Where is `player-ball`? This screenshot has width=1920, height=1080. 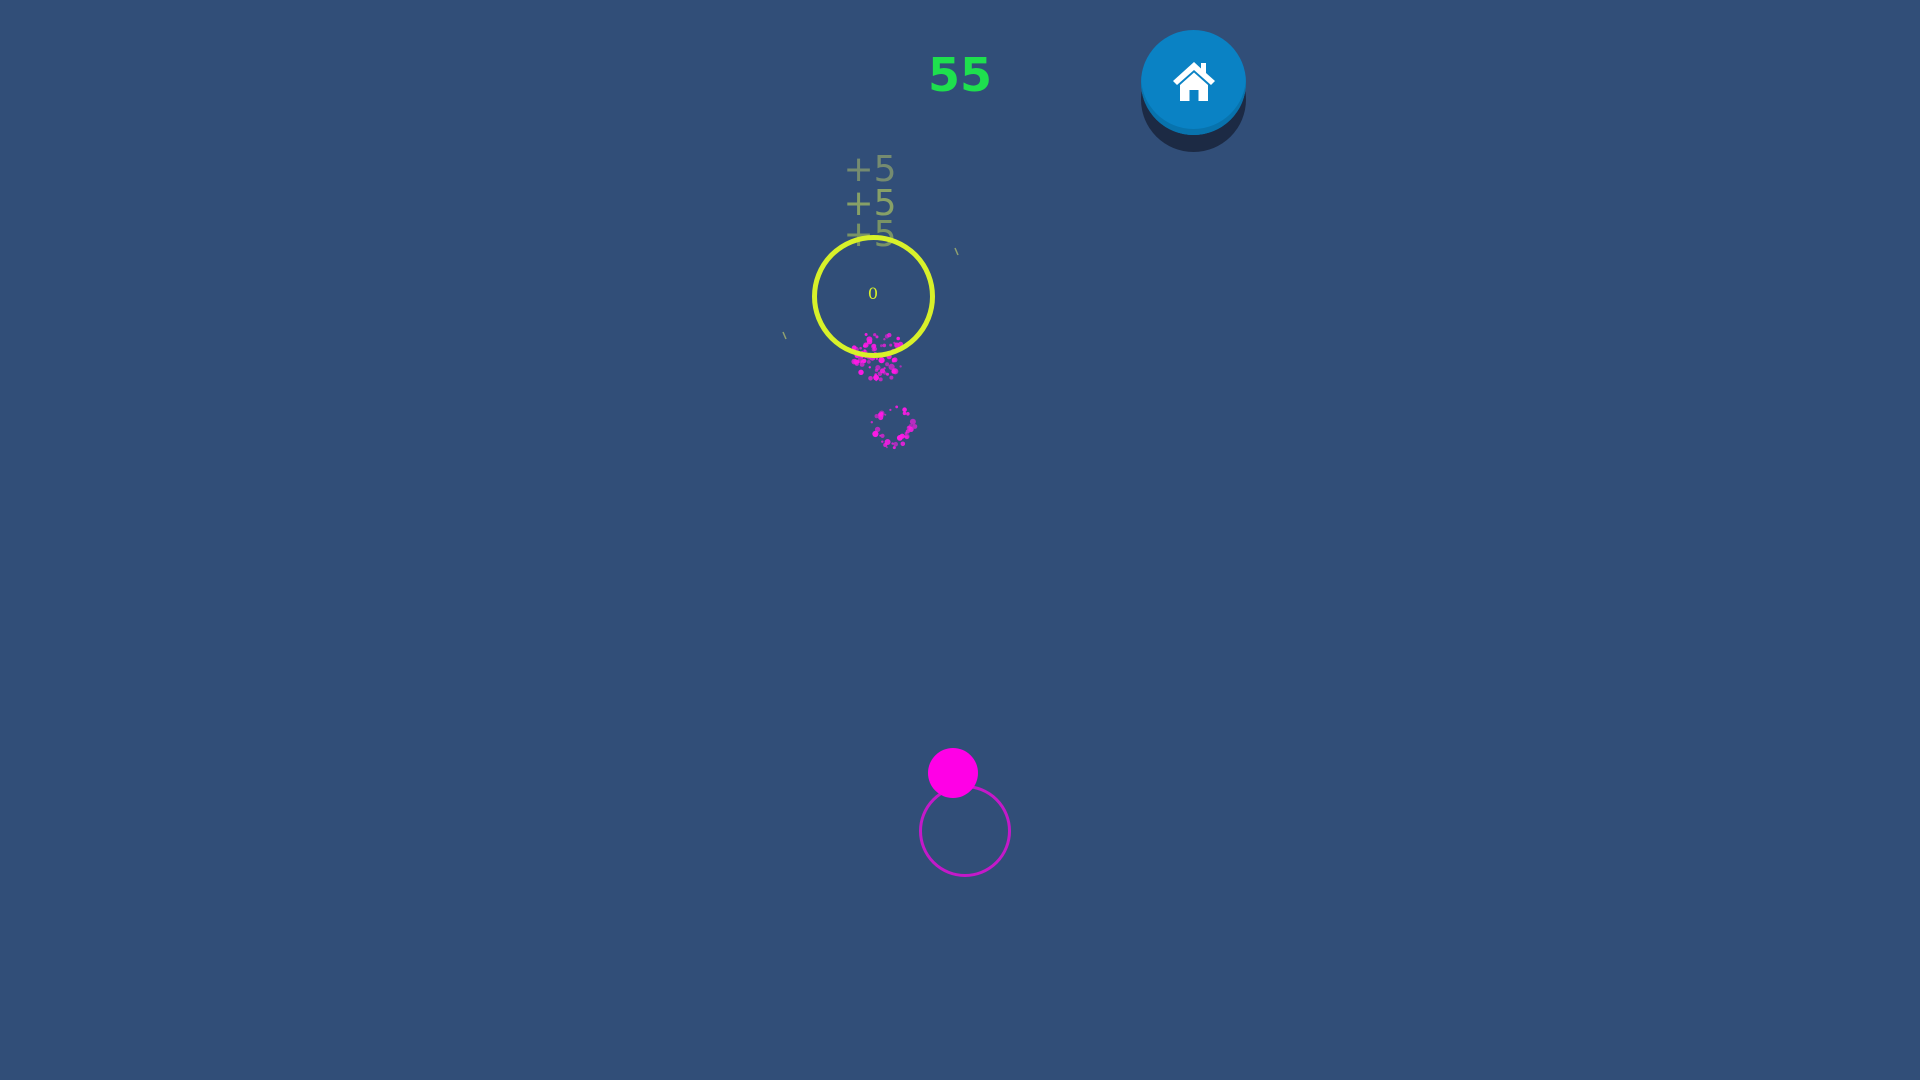
player-ball is located at coordinates (953, 773).